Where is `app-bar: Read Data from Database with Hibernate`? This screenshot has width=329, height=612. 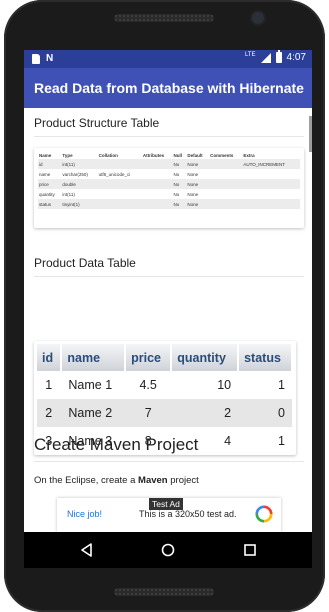 app-bar: Read Data from Database with Hibernate is located at coordinates (168, 88).